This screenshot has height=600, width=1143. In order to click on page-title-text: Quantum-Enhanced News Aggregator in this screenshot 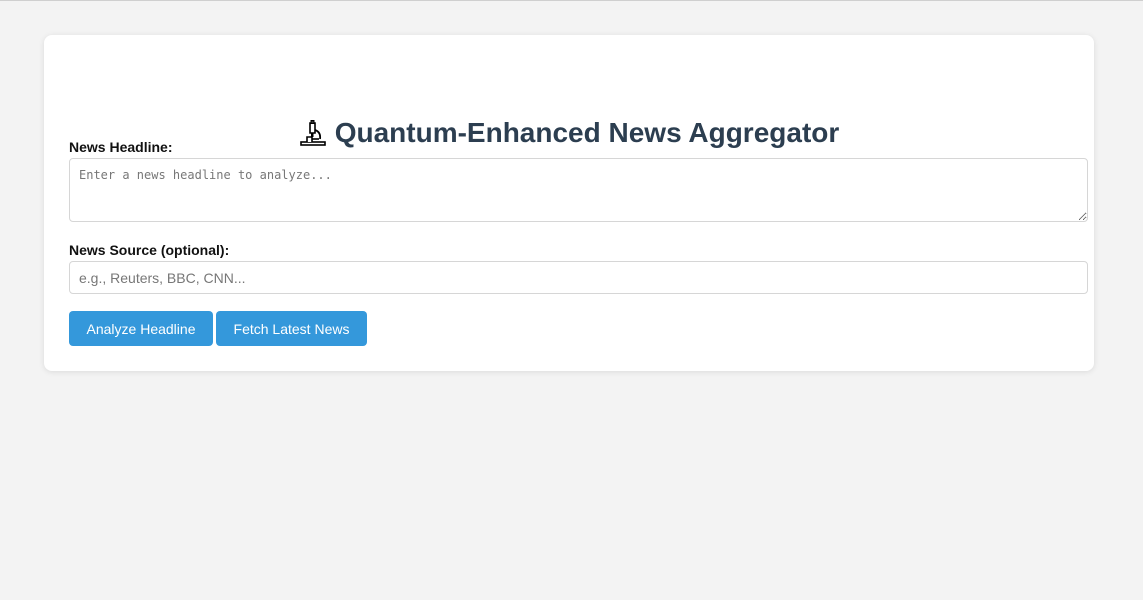, I will do `click(587, 132)`.